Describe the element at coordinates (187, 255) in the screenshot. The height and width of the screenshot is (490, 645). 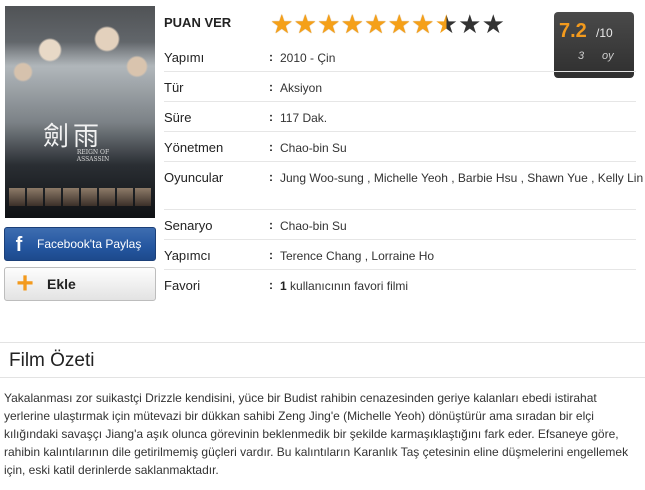
I see `yapimci-label: Yapımcı` at that location.